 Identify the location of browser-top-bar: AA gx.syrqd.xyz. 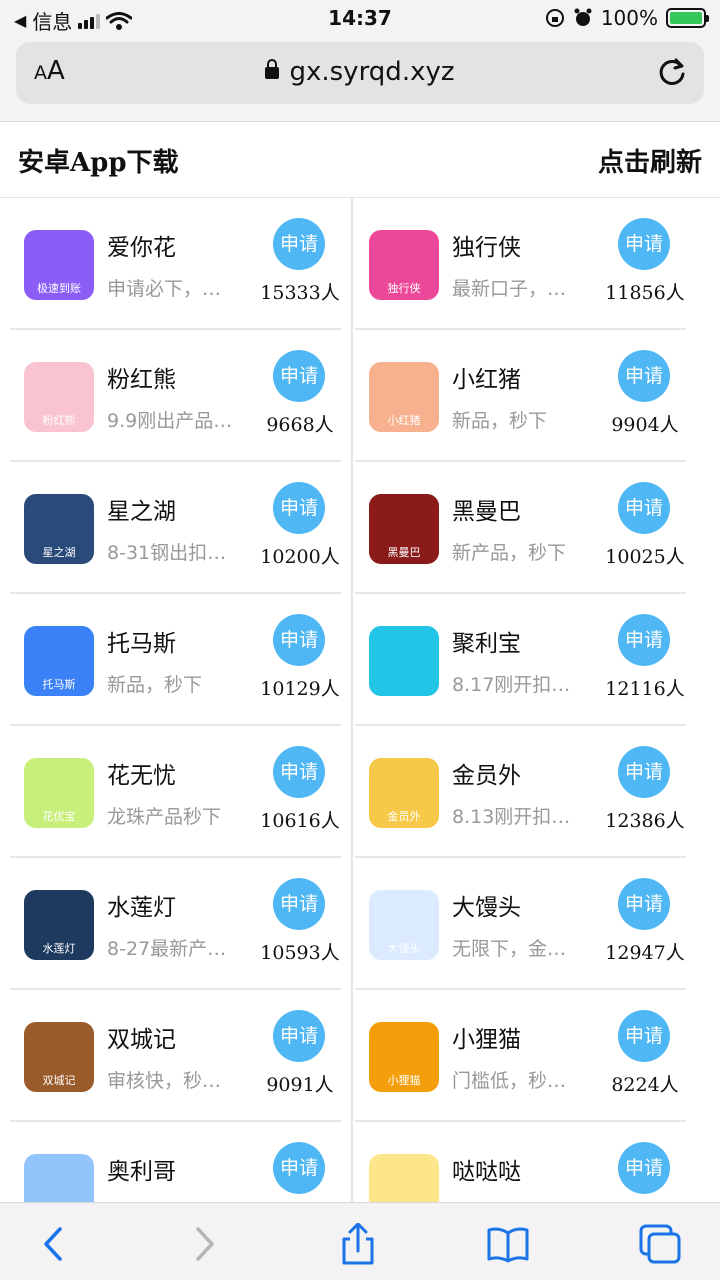
(360, 80).